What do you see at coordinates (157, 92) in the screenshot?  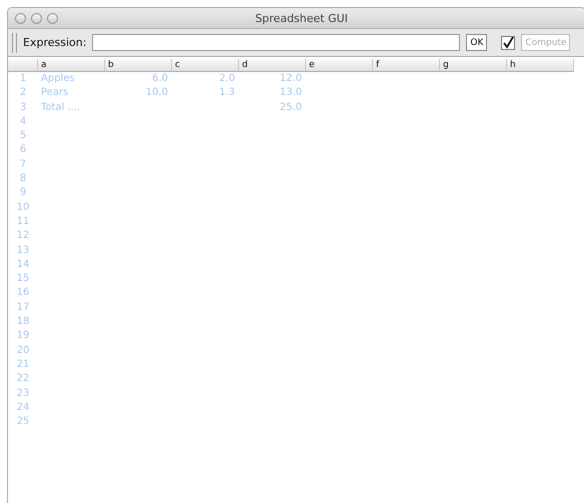 I see `table-cell: 10.0` at bounding box center [157, 92].